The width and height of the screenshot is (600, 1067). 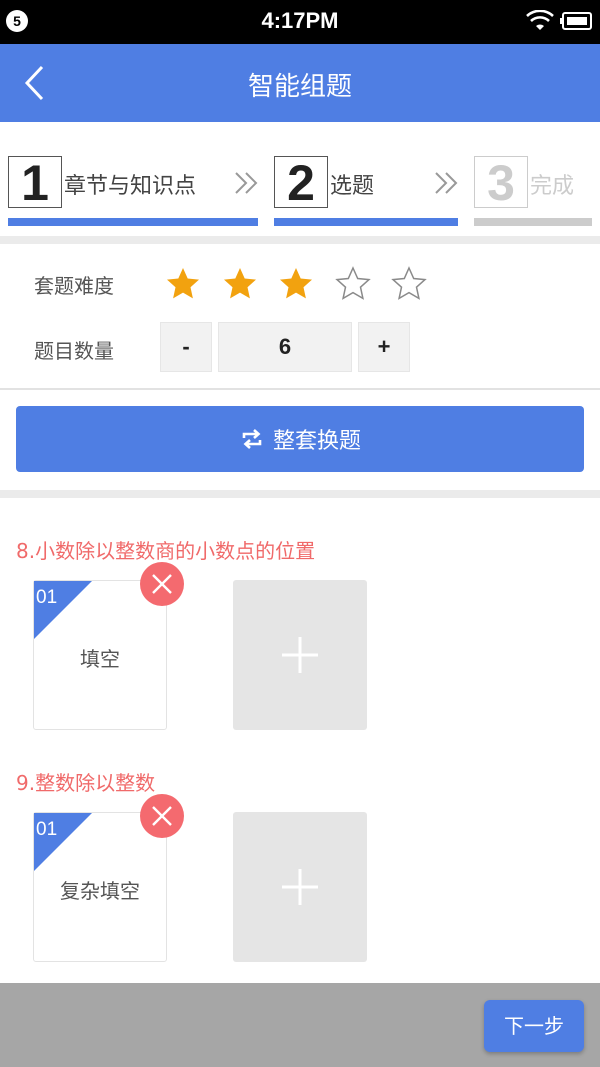 I want to click on step-1-progress-bar, so click(x=133, y=222).